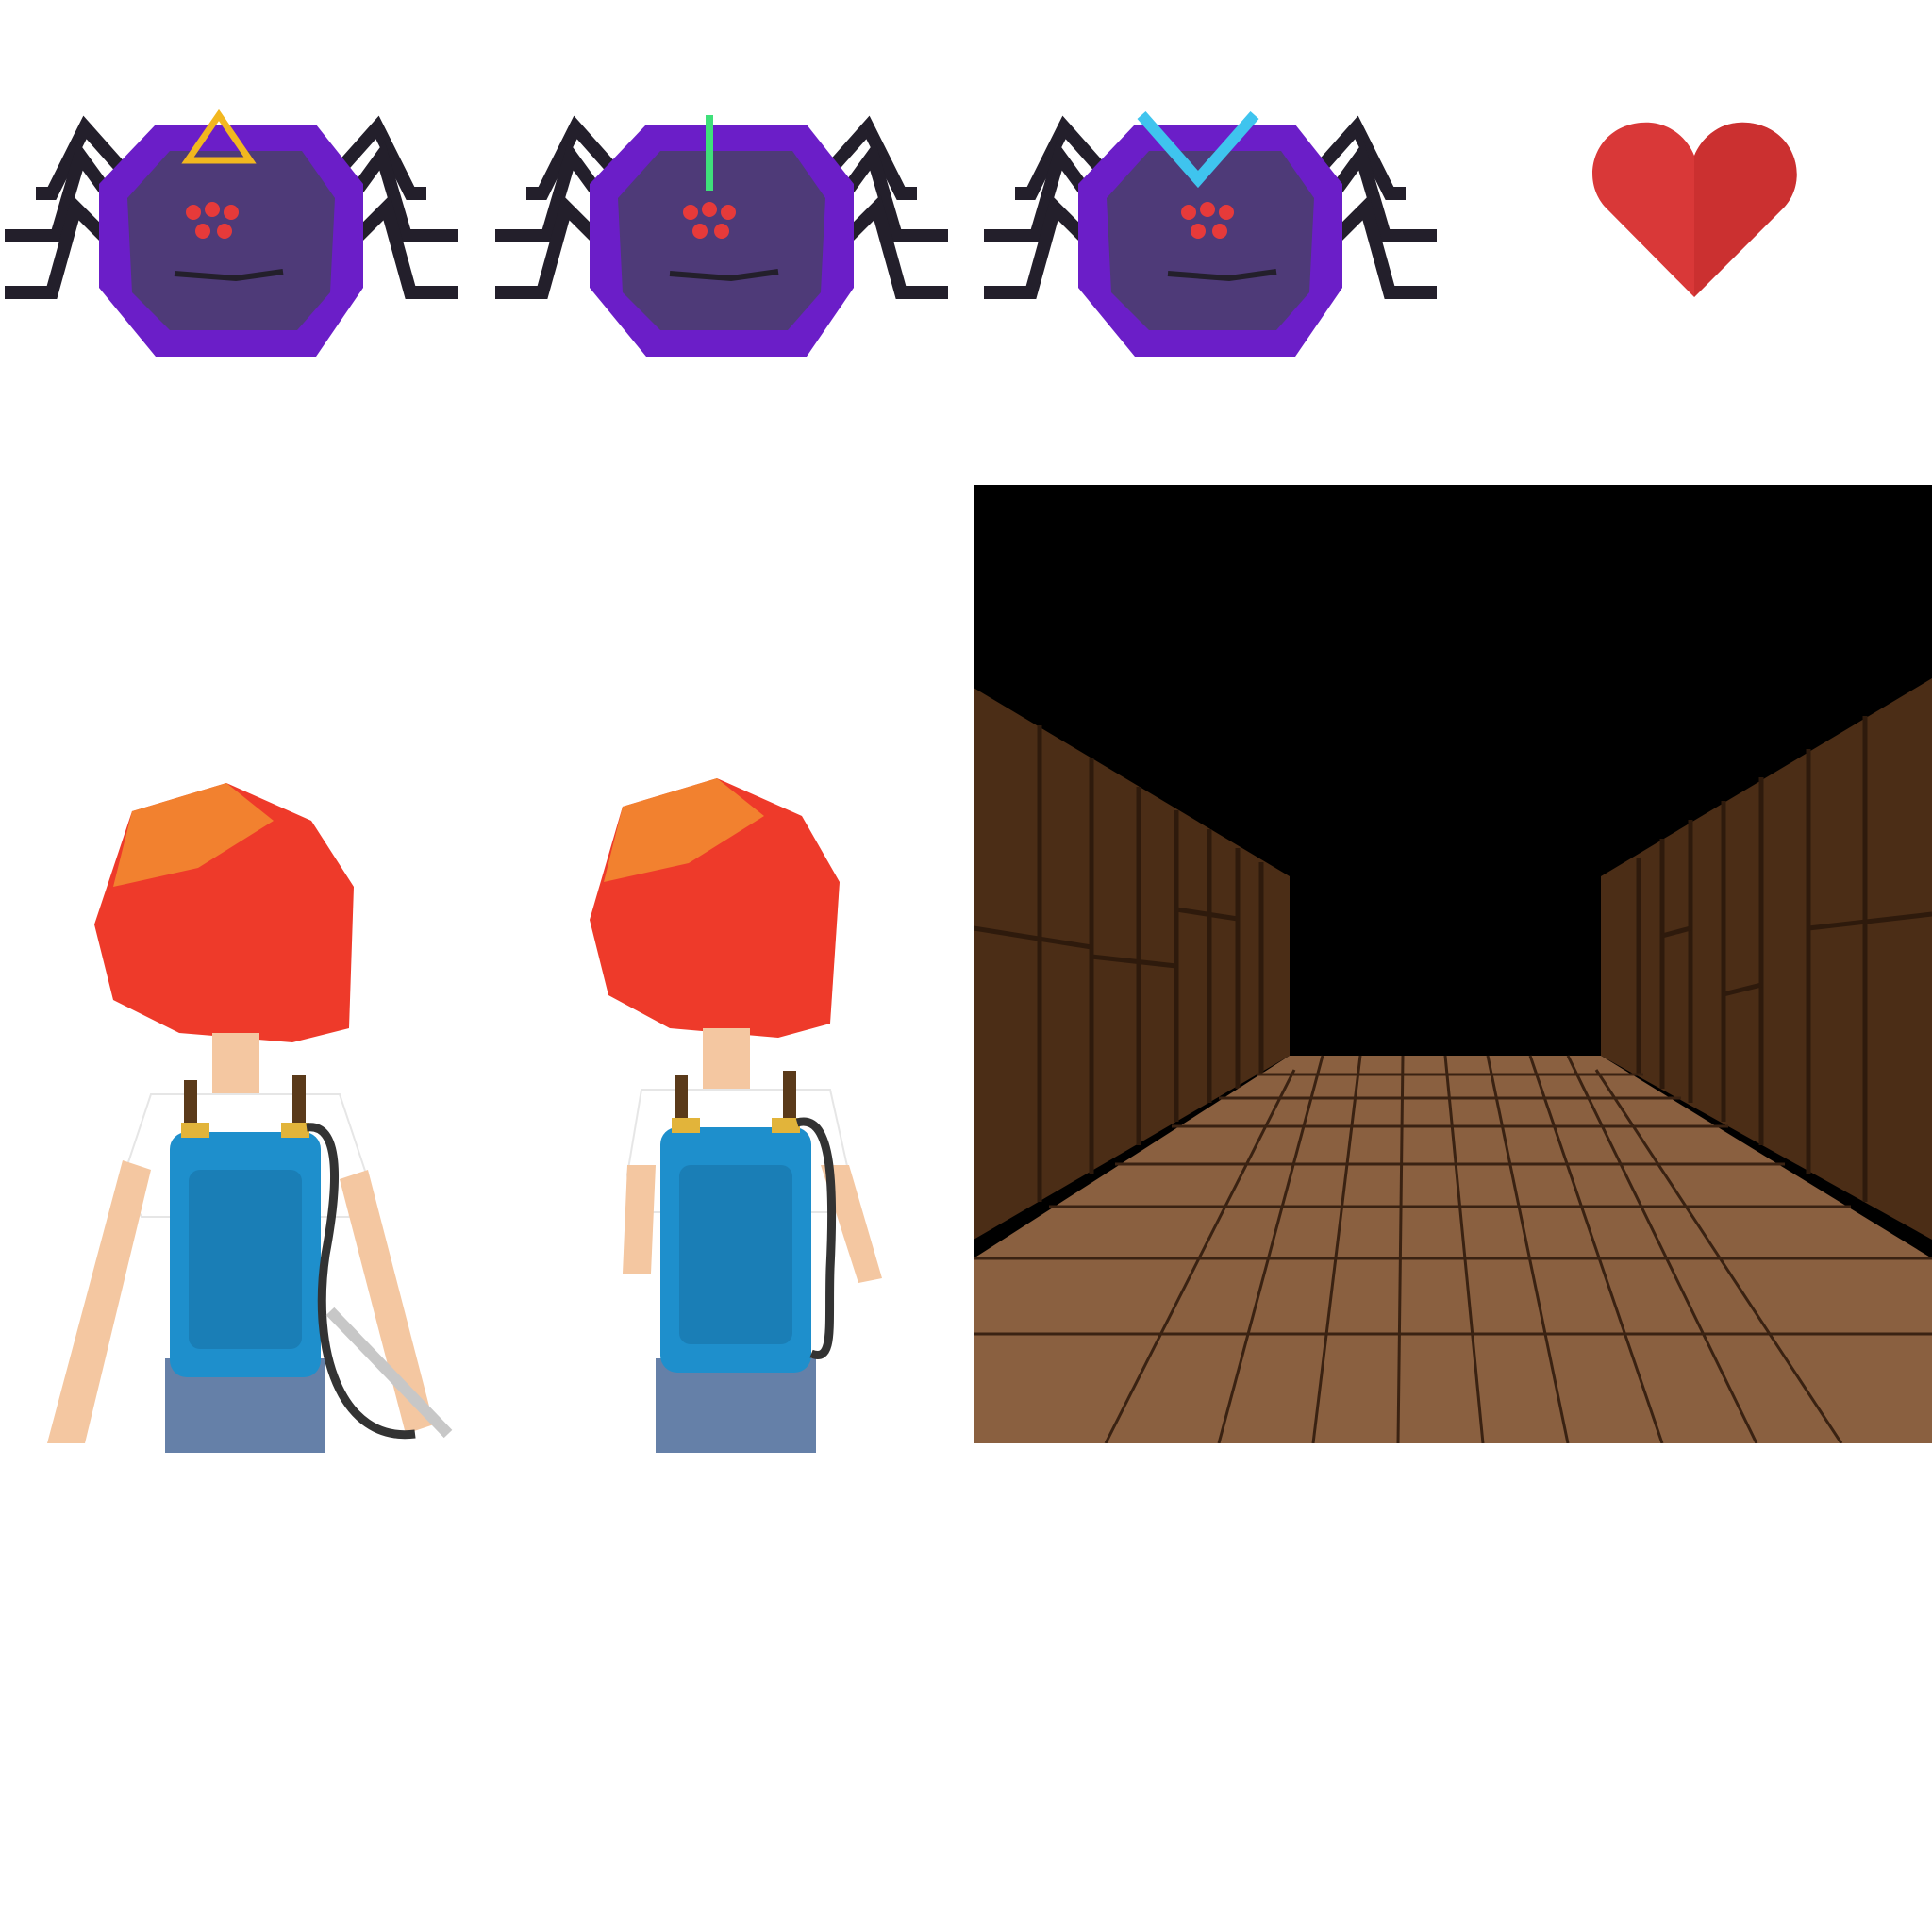 The height and width of the screenshot is (1932, 1932). I want to click on player-back-sprite-alt, so click(736, 1115).